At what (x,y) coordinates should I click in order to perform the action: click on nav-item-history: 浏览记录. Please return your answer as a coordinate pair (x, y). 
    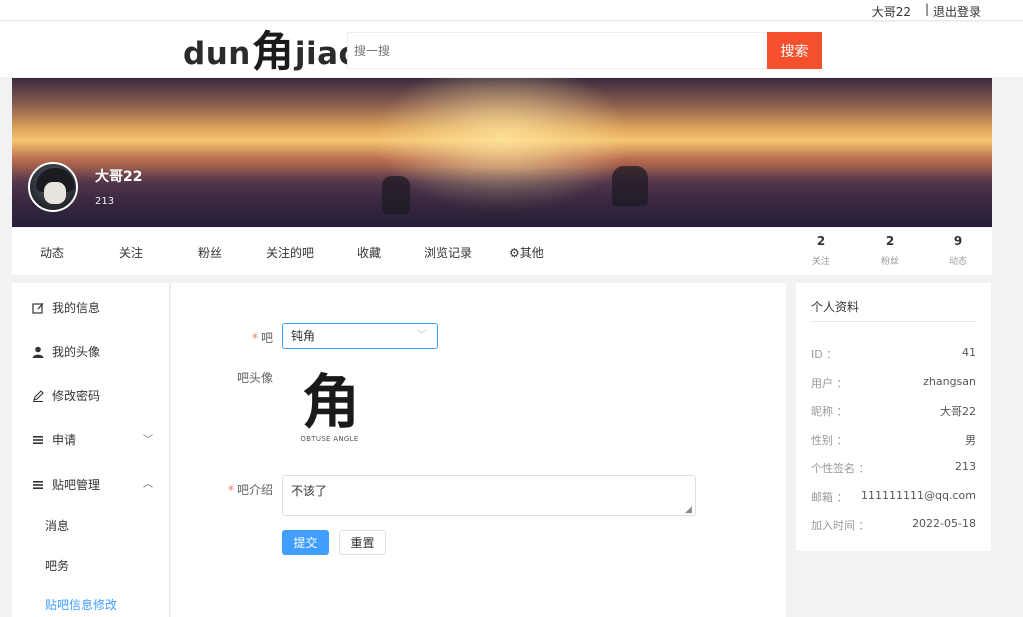
    Looking at the image, I should click on (448, 252).